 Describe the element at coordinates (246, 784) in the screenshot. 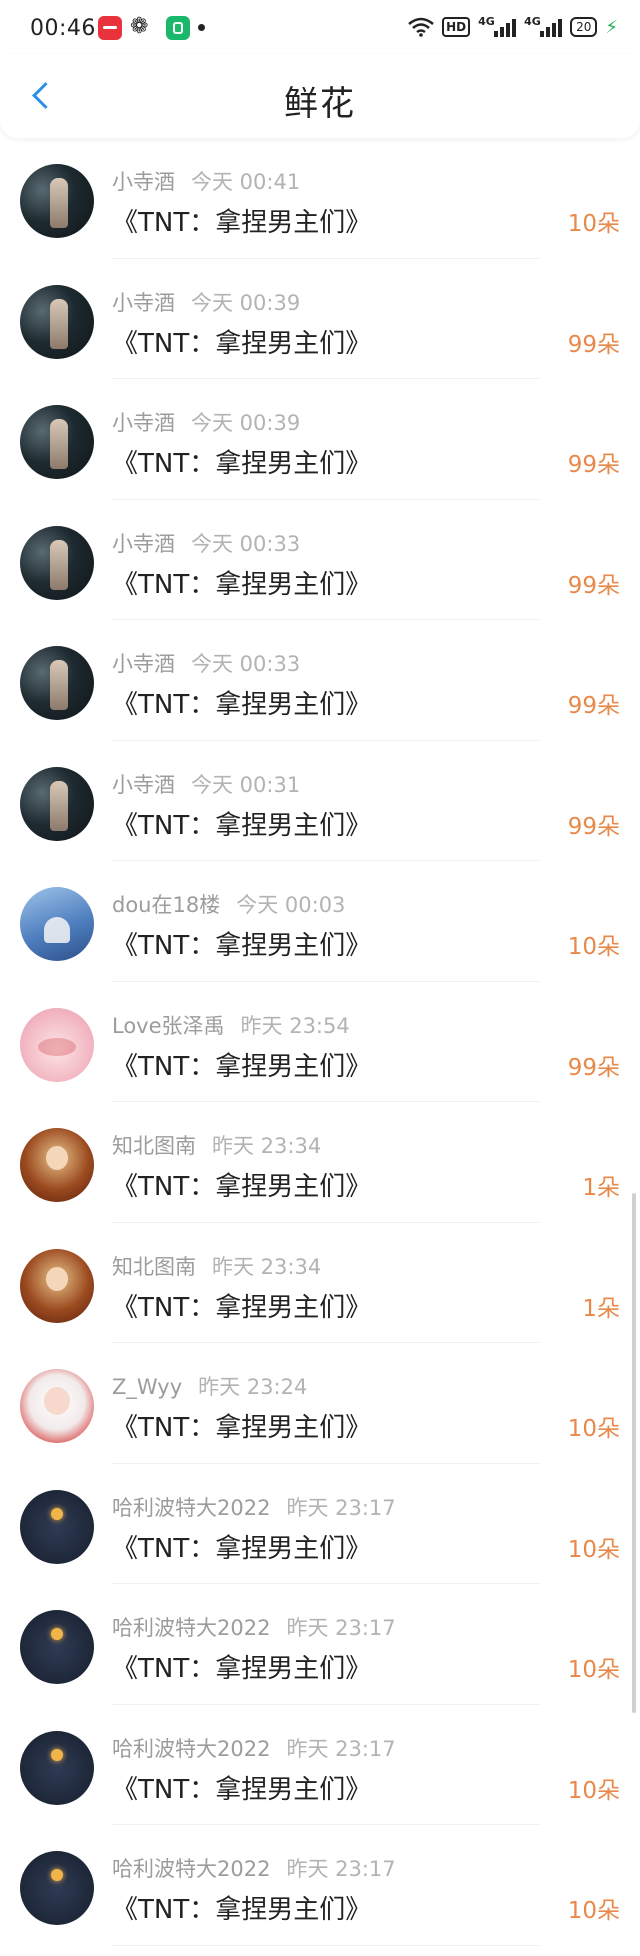

I see `timestamp: 今天 00:31` at that location.